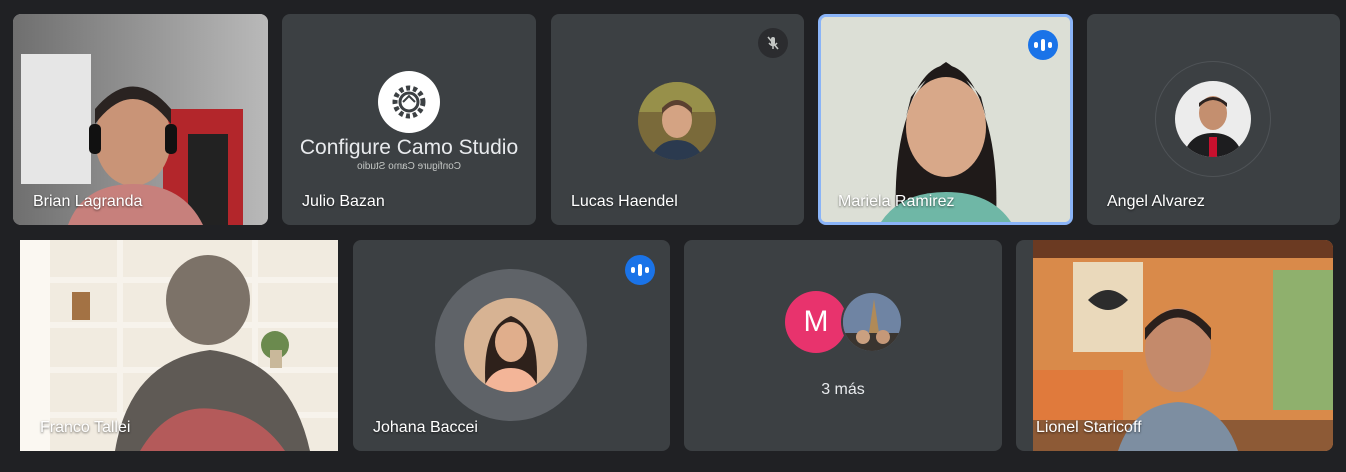 The image size is (1346, 472). Describe the element at coordinates (140, 119) in the screenshot. I see `participant-tile-brian: Brian Lagranda` at that location.